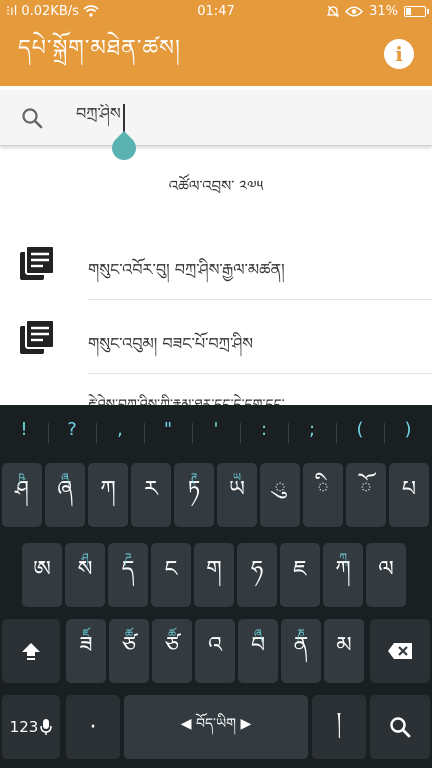 The height and width of the screenshot is (768, 432). I want to click on letter-key: མ, so click(344, 651).